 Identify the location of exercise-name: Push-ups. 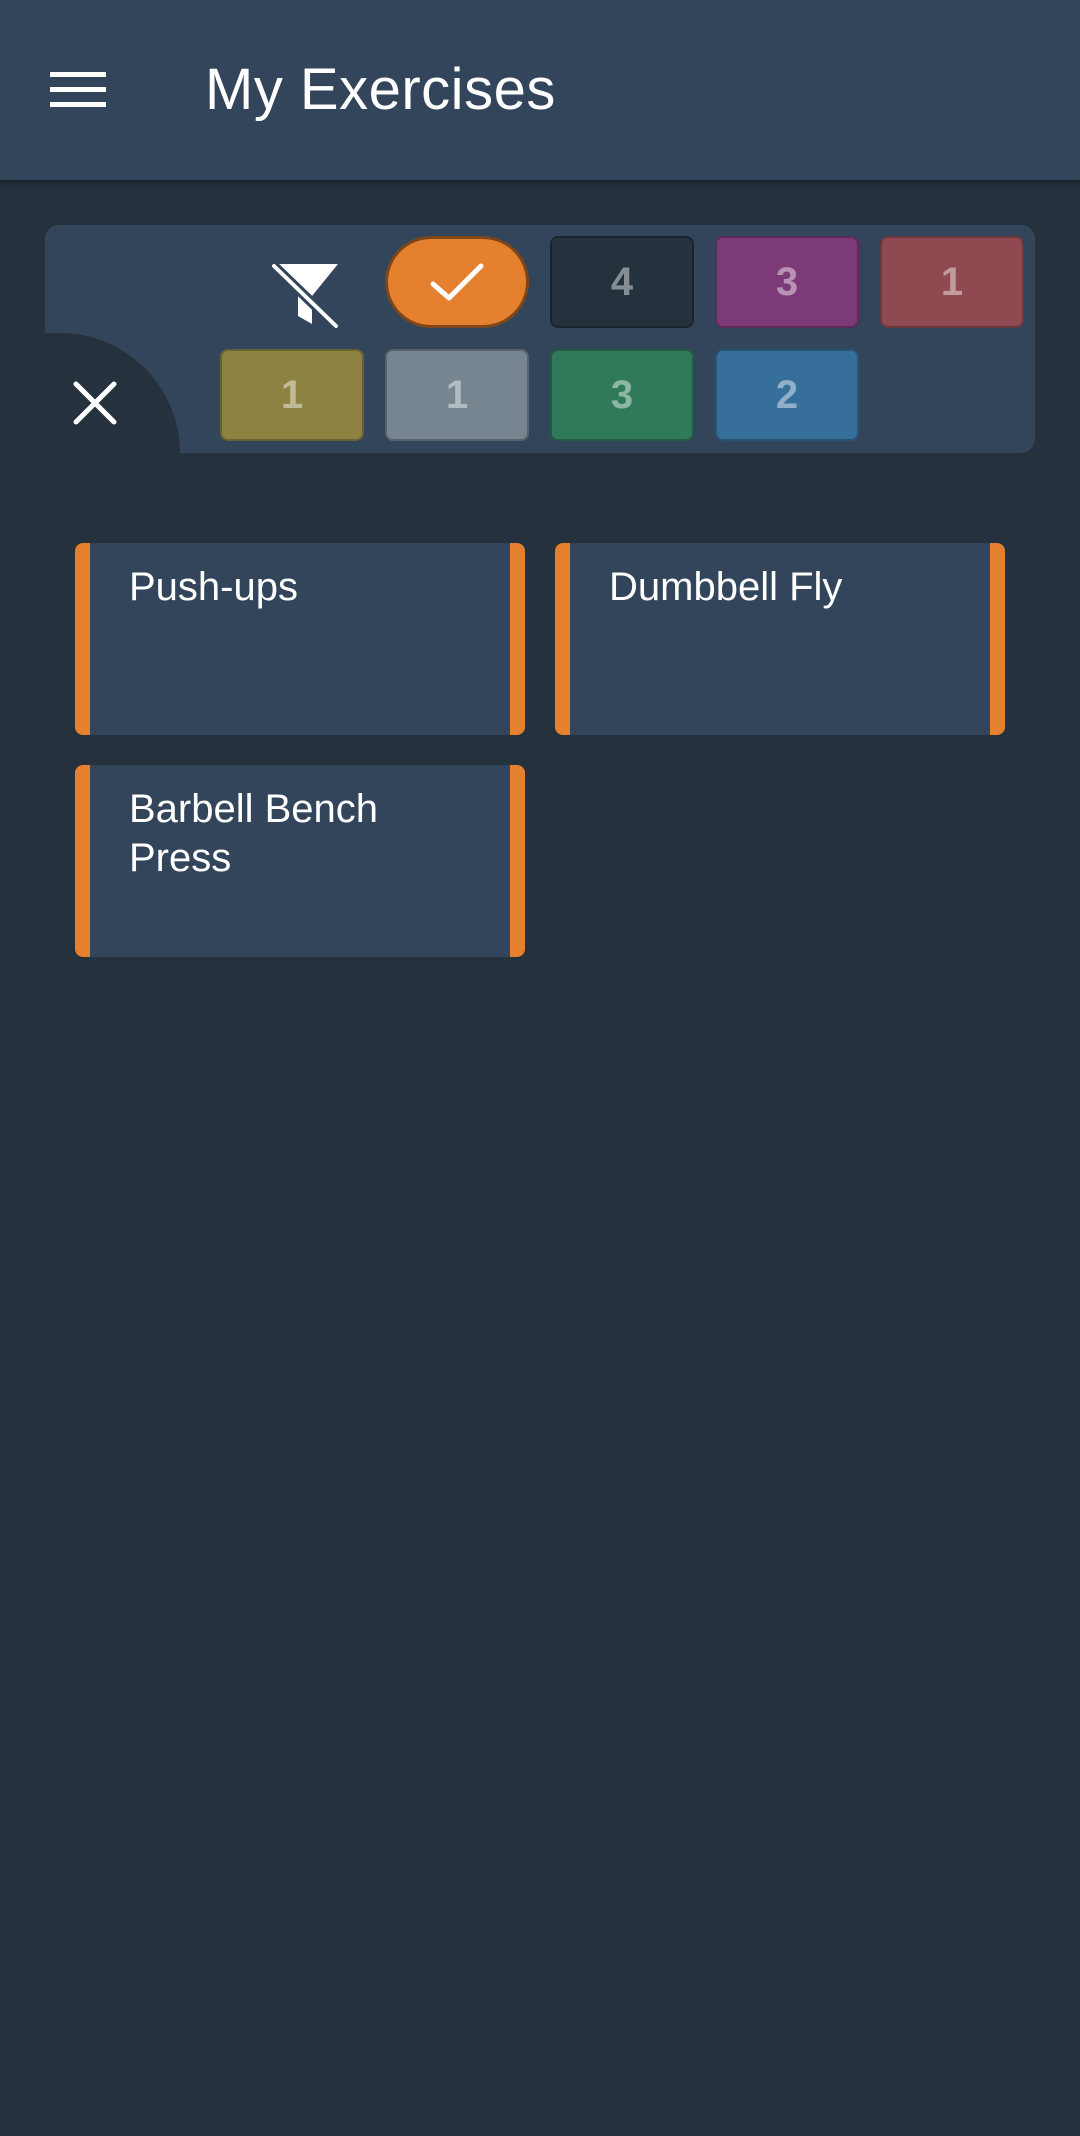
(213, 587).